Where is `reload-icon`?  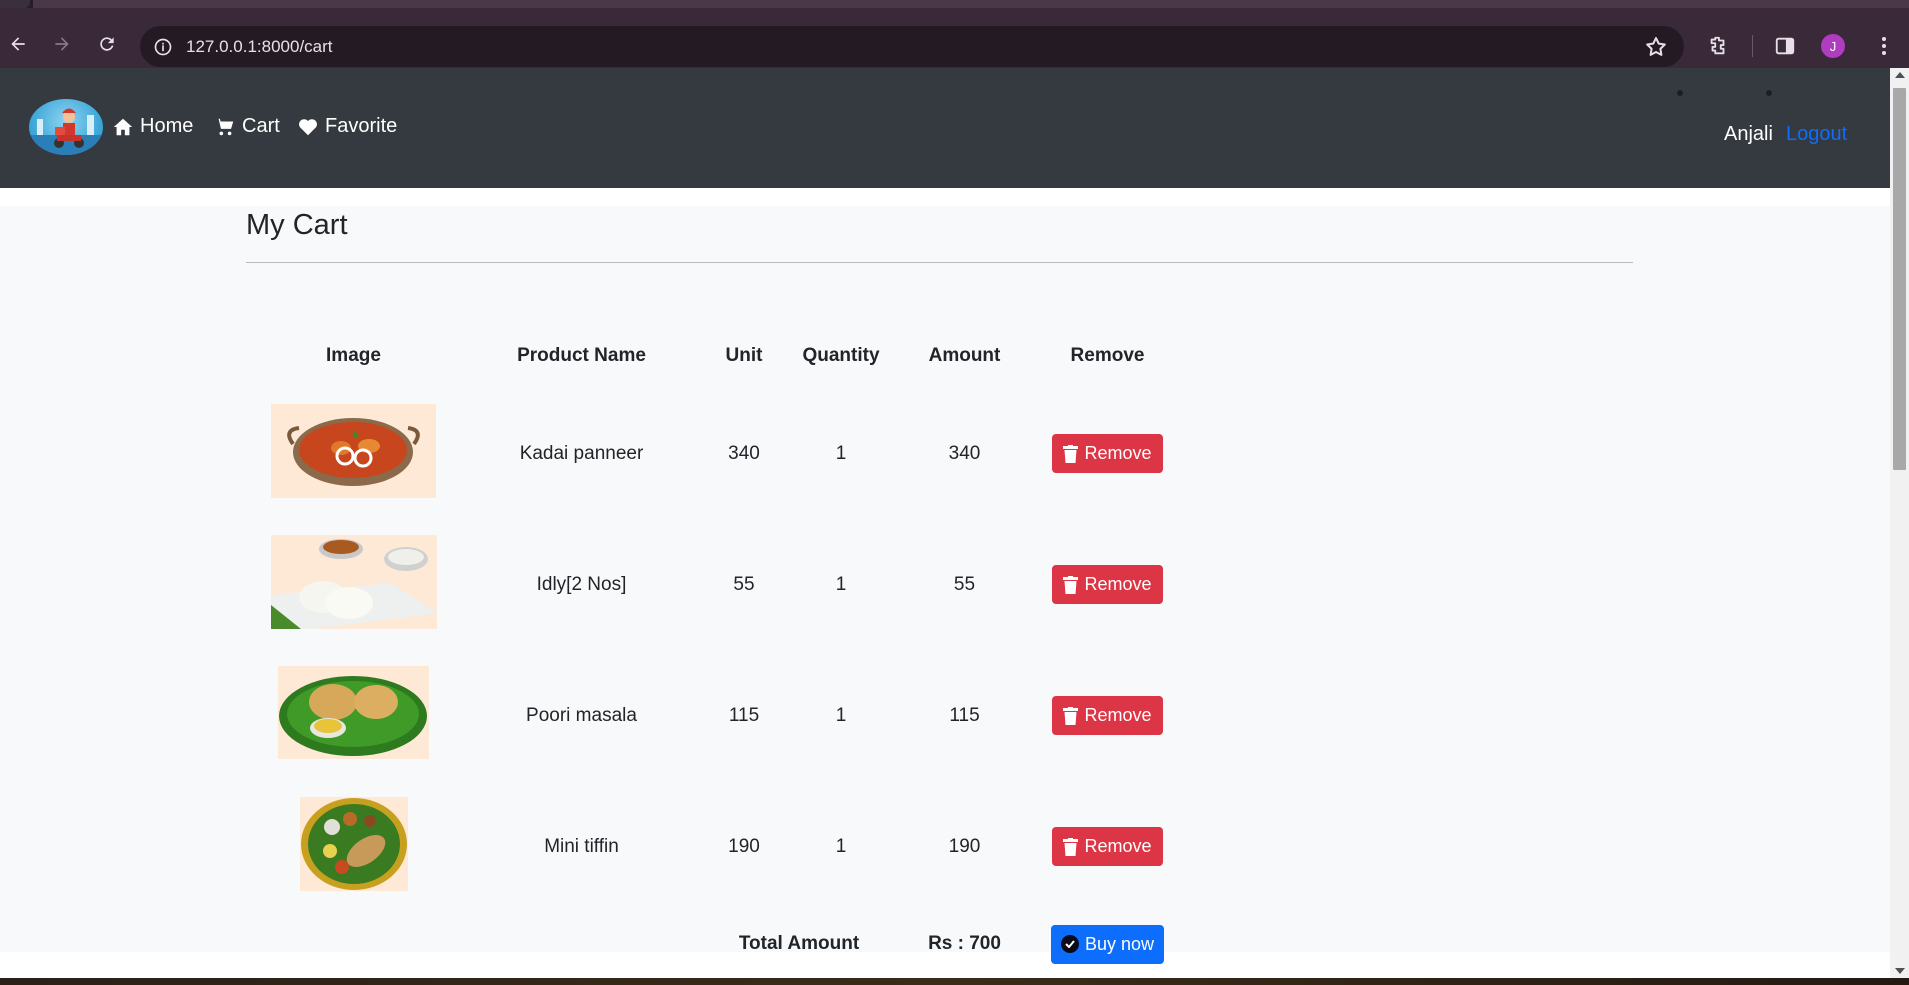
reload-icon is located at coordinates (107, 44).